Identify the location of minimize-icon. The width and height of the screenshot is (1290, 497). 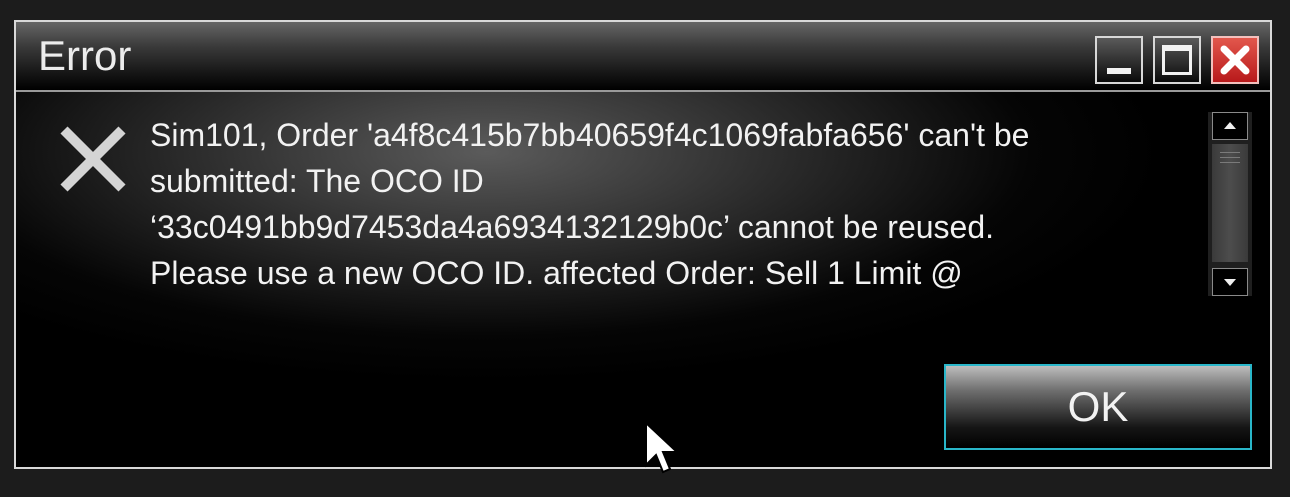
(1119, 71).